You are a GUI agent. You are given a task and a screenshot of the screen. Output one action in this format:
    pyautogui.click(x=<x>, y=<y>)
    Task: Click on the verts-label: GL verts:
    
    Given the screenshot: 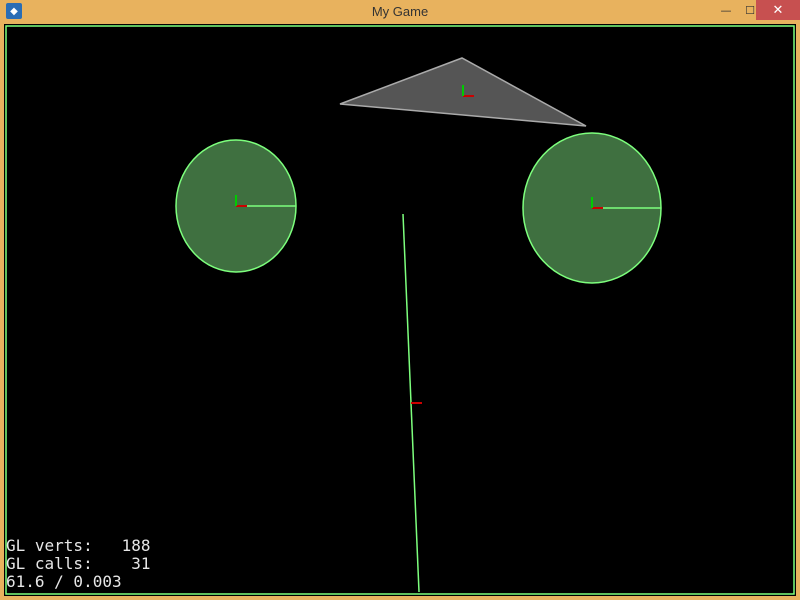 What is the action you would take?
    pyautogui.click(x=49, y=545)
    